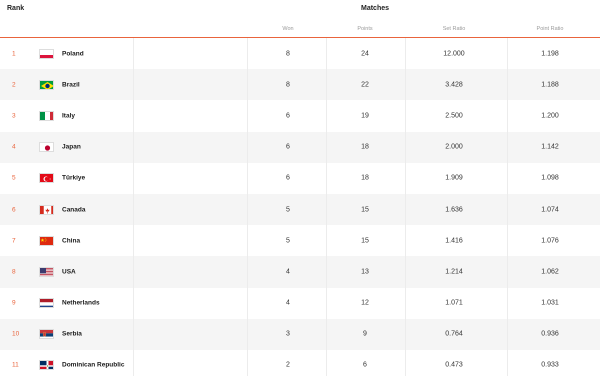 The image size is (600, 376). I want to click on won-cell: 8, so click(288, 54).